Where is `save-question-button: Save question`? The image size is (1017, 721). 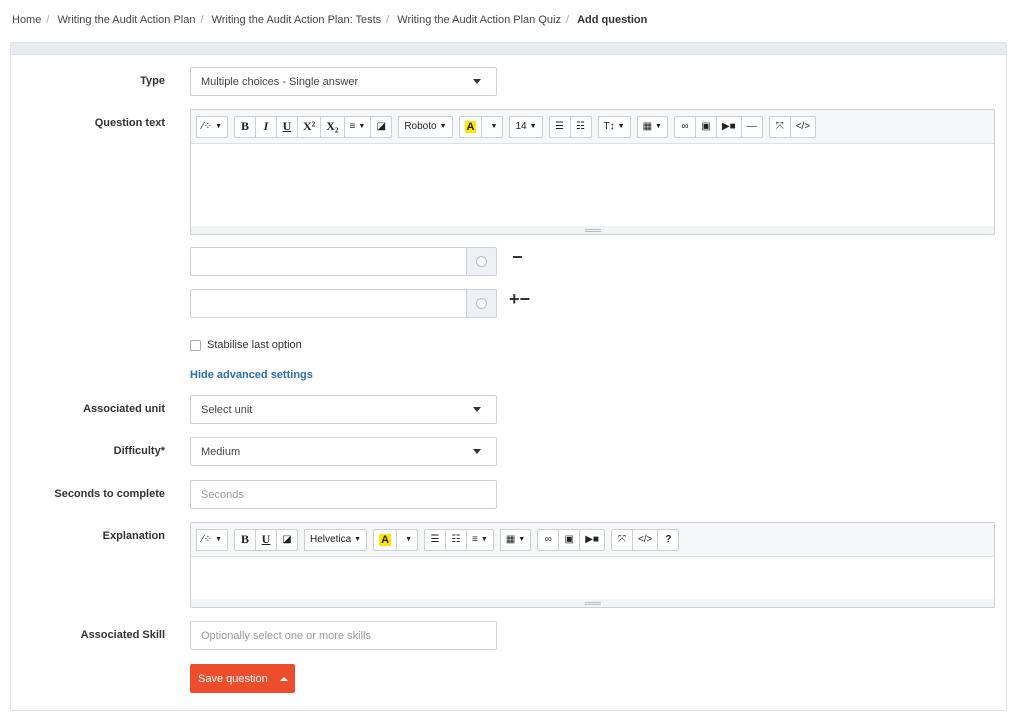
save-question-button: Save question is located at coordinates (242, 678).